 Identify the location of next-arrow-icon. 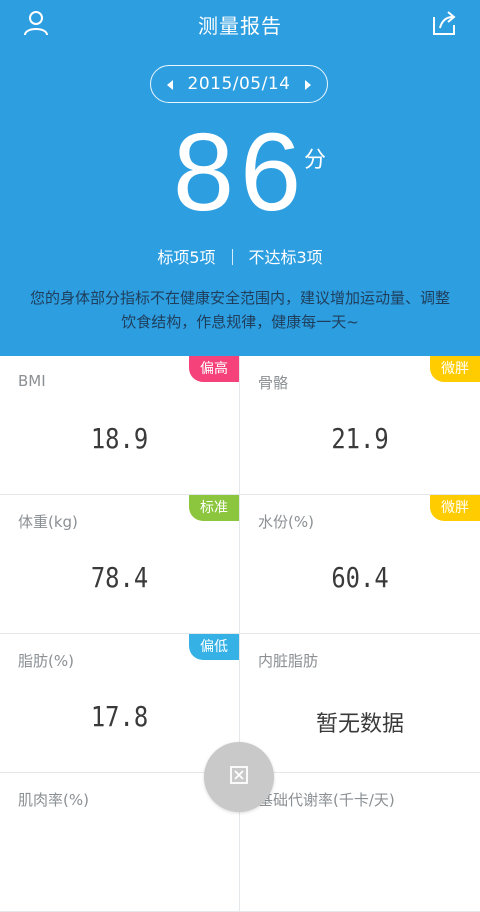
(308, 85).